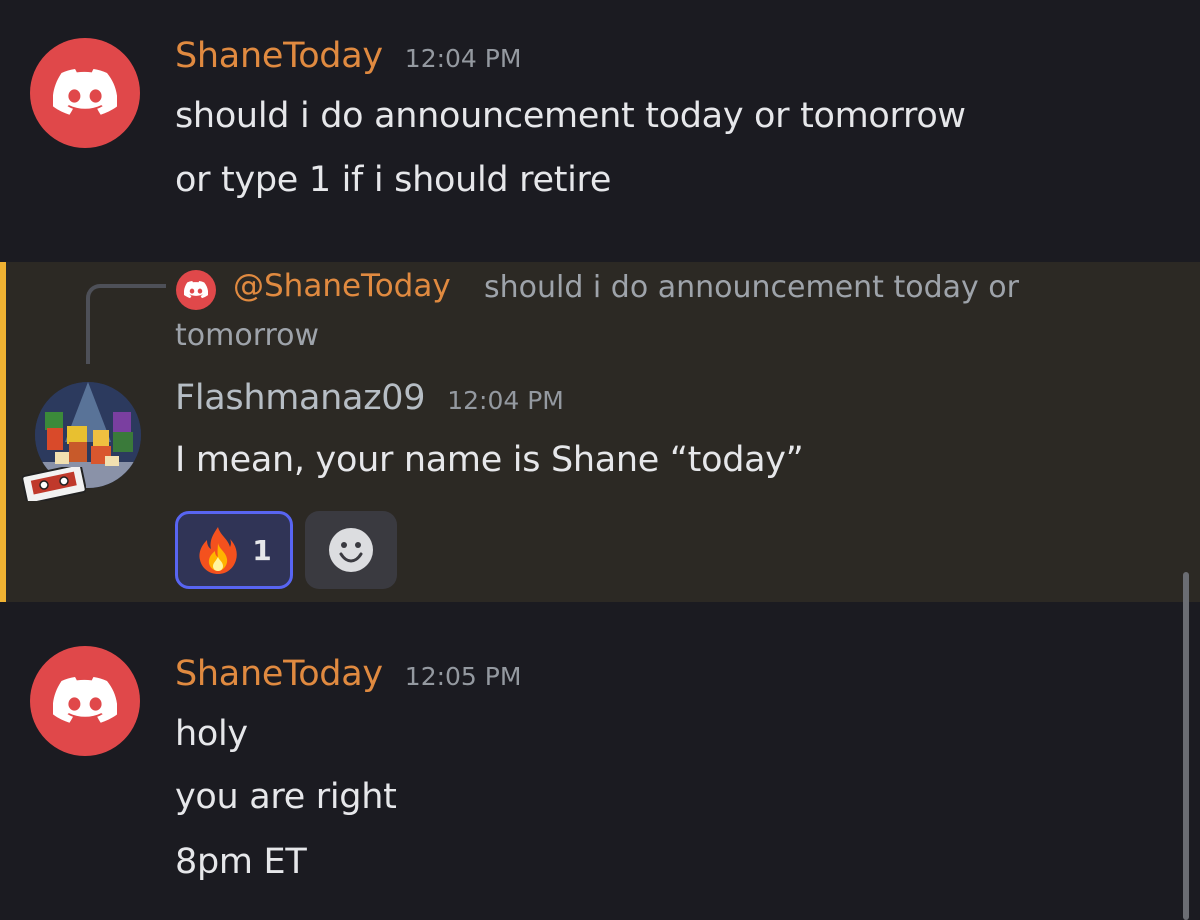  What do you see at coordinates (241, 862) in the screenshot?
I see `message-text: 8pm ET` at bounding box center [241, 862].